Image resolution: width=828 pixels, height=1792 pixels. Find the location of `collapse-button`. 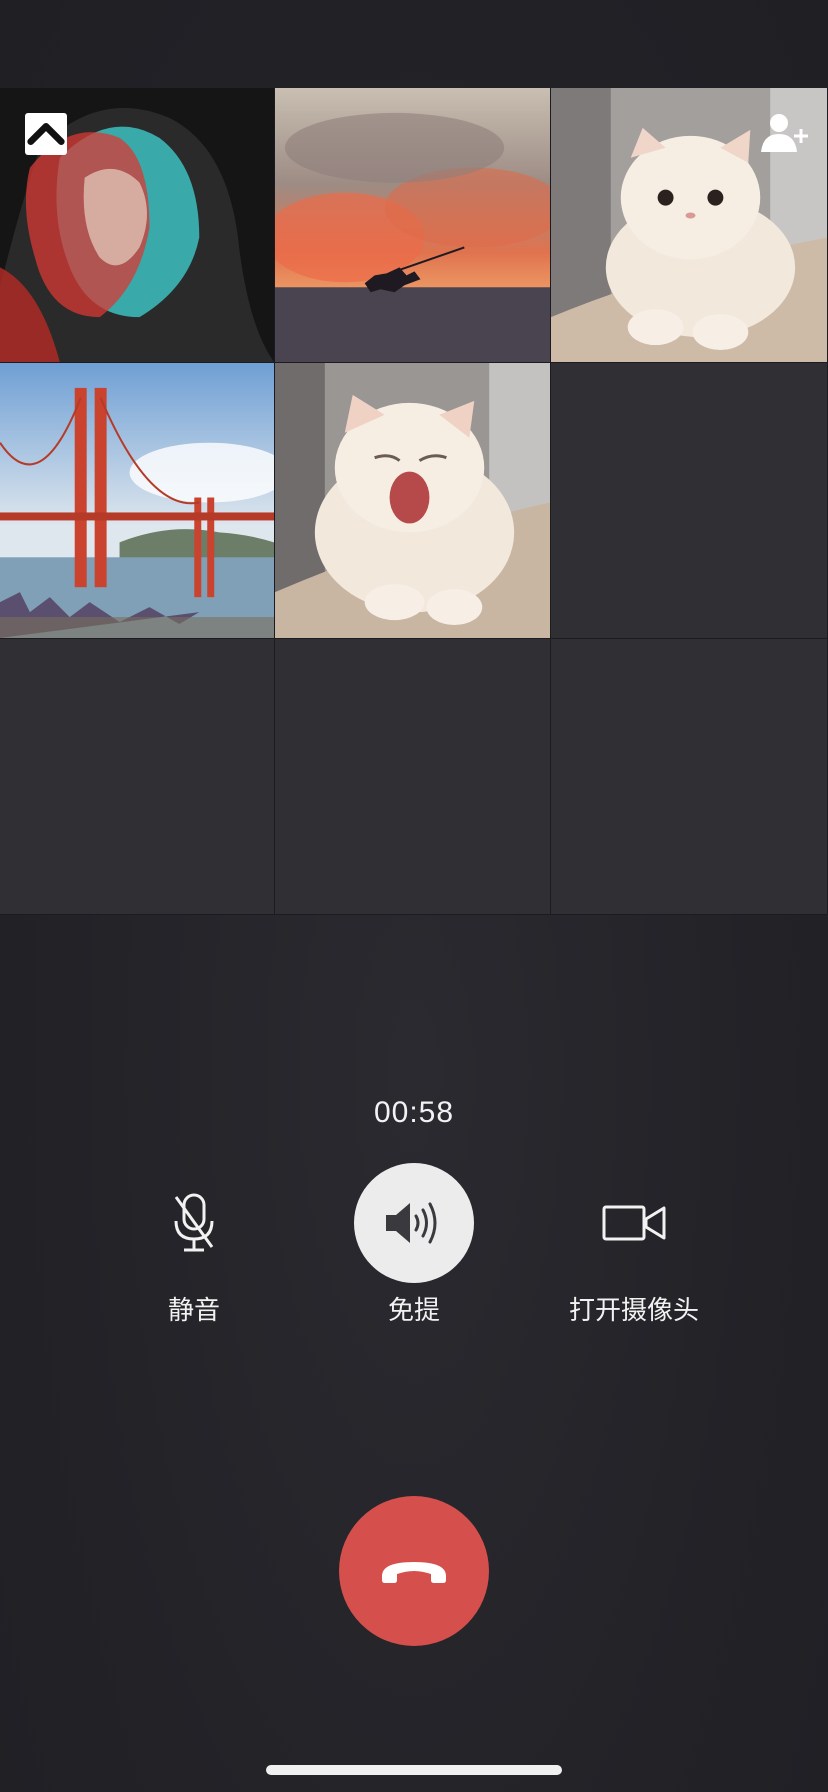

collapse-button is located at coordinates (46, 134).